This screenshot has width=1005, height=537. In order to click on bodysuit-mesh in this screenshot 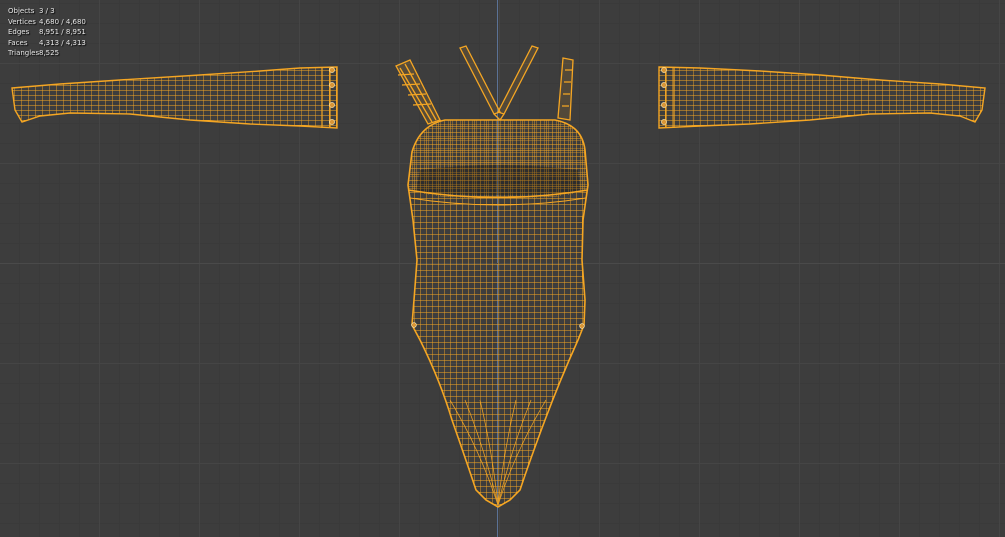, I will do `click(500, 312)`.